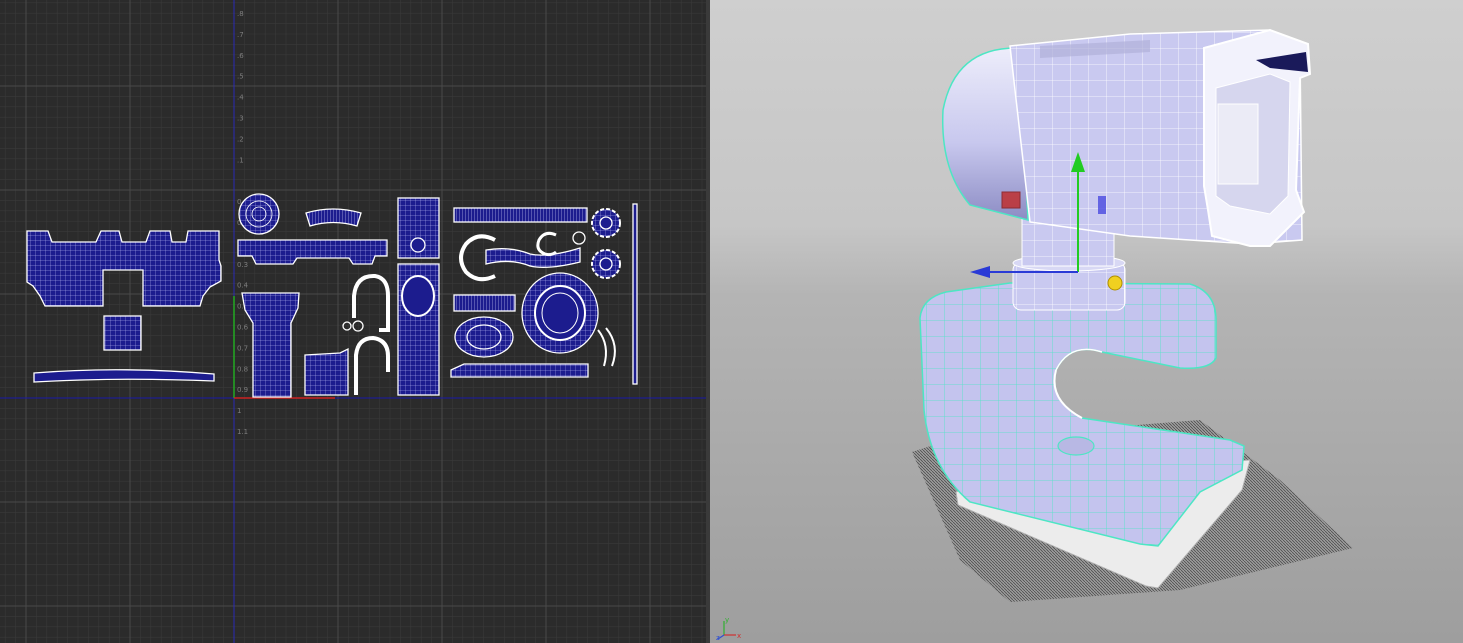  I want to click on v-tick-label: .3, so click(240, 119).